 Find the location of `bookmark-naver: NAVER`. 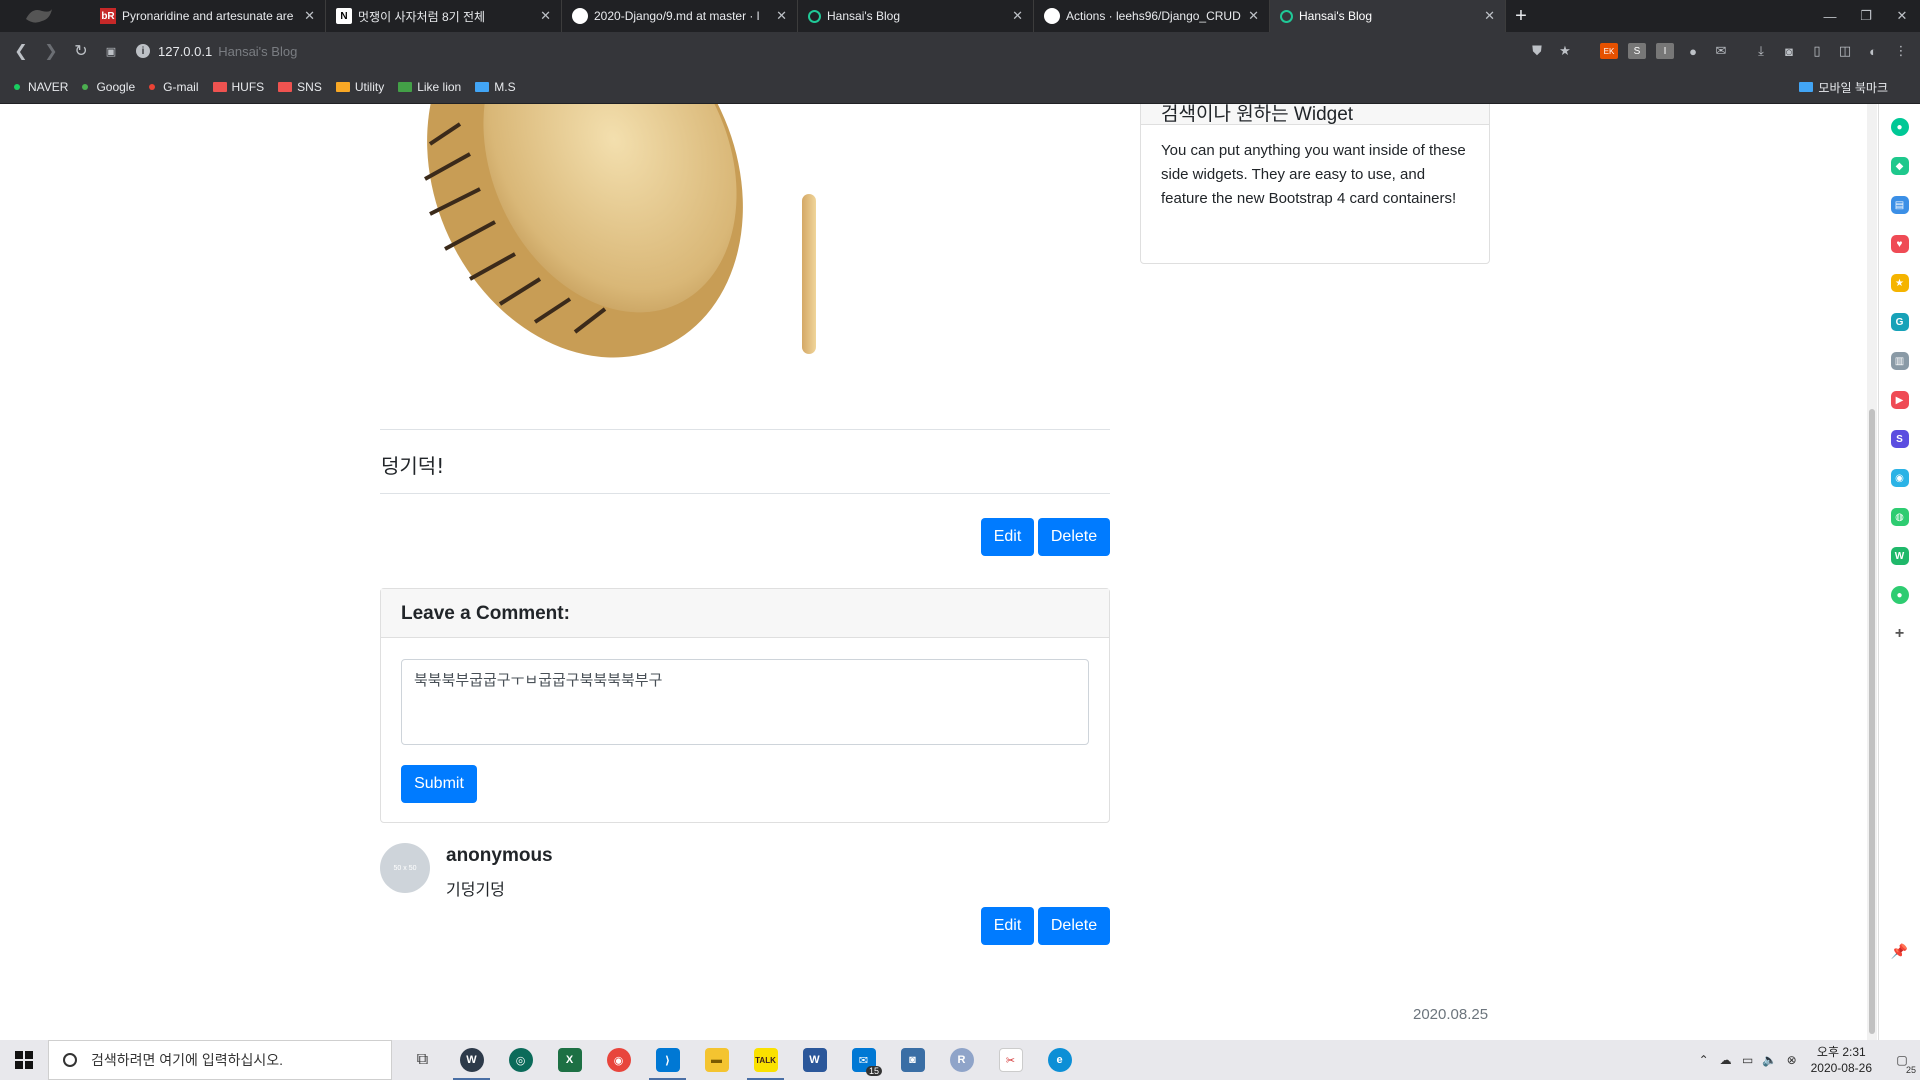

bookmark-naver: NAVER is located at coordinates (41, 87).